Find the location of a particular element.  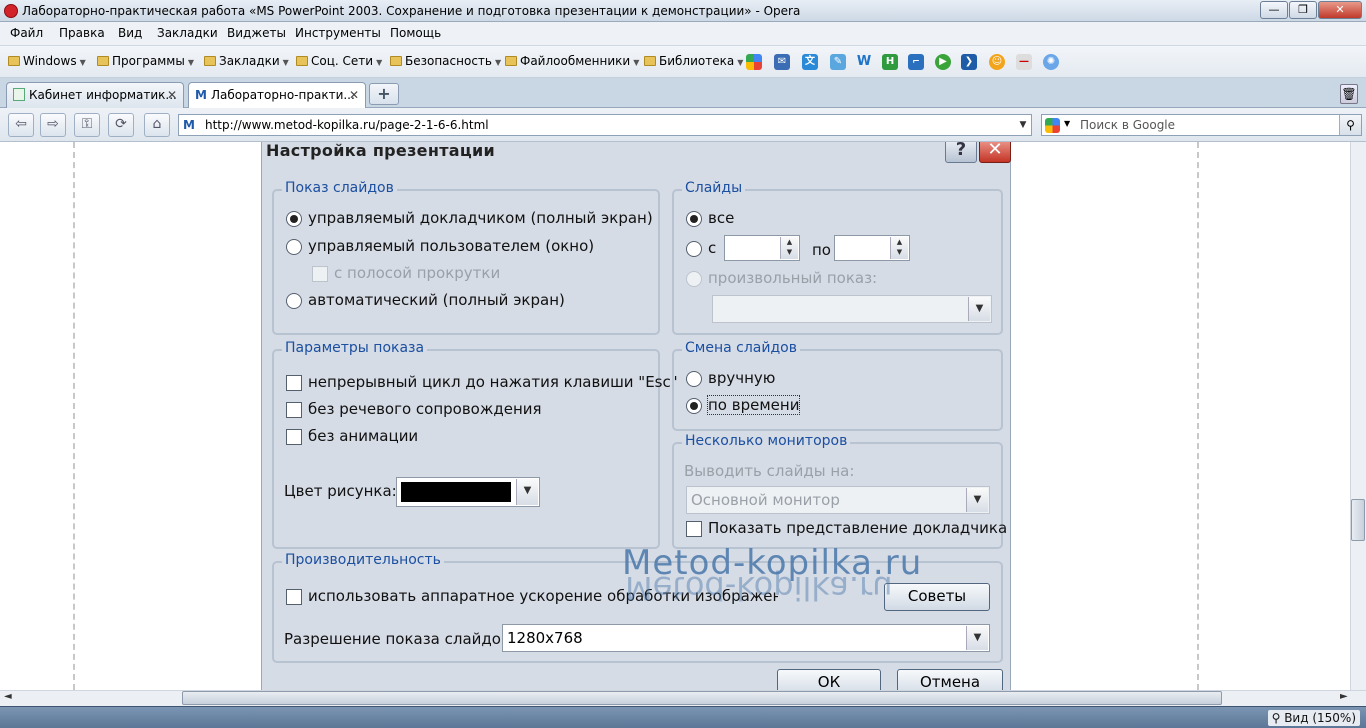

home-button: ⌂ is located at coordinates (157, 125).